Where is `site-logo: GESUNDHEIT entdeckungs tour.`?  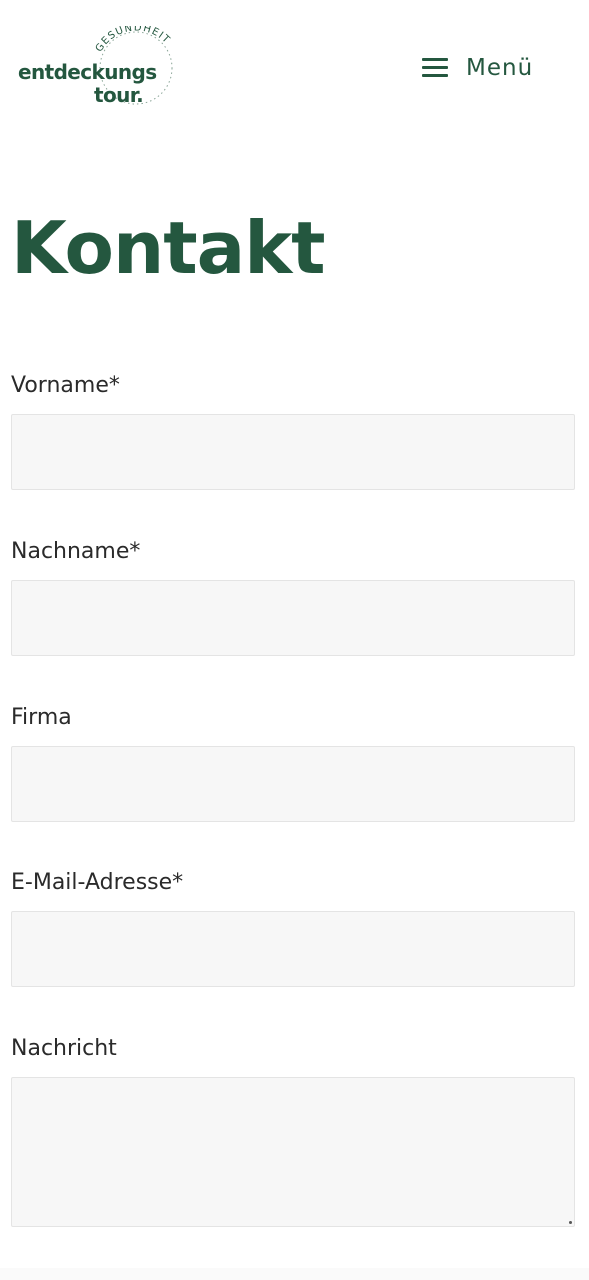
site-logo: GESUNDHEIT entdeckungs tour. is located at coordinates (97, 69).